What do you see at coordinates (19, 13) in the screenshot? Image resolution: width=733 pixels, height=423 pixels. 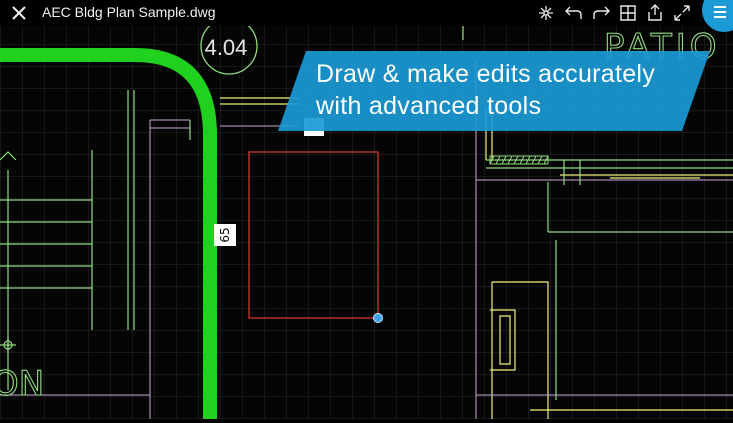 I see `close-icon` at bounding box center [19, 13].